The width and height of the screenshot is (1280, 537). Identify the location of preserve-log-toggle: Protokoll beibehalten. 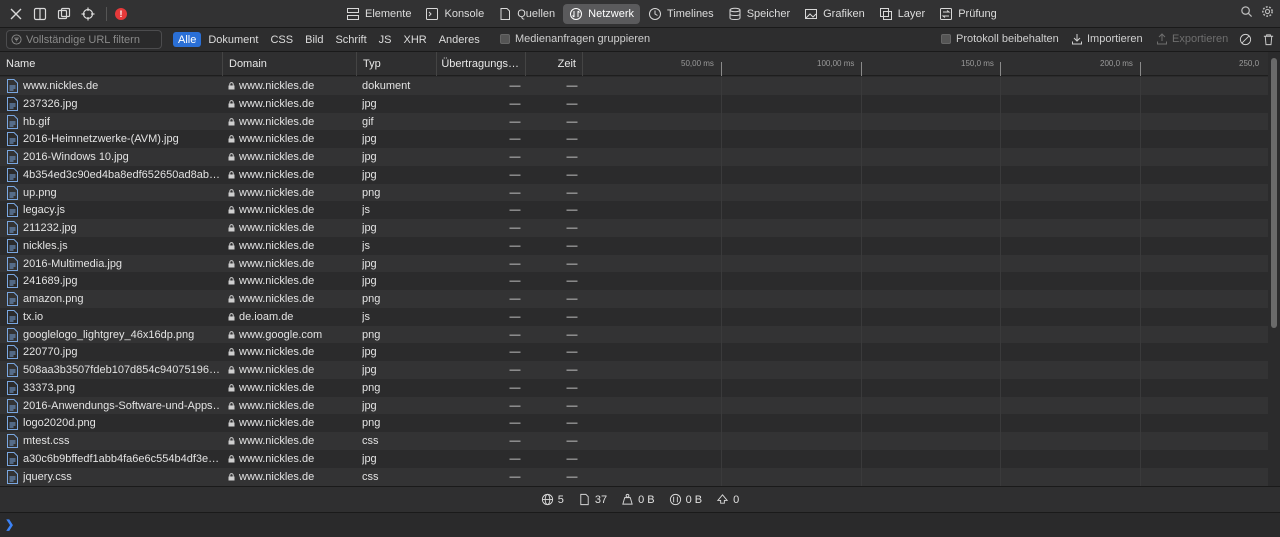
(1000, 39).